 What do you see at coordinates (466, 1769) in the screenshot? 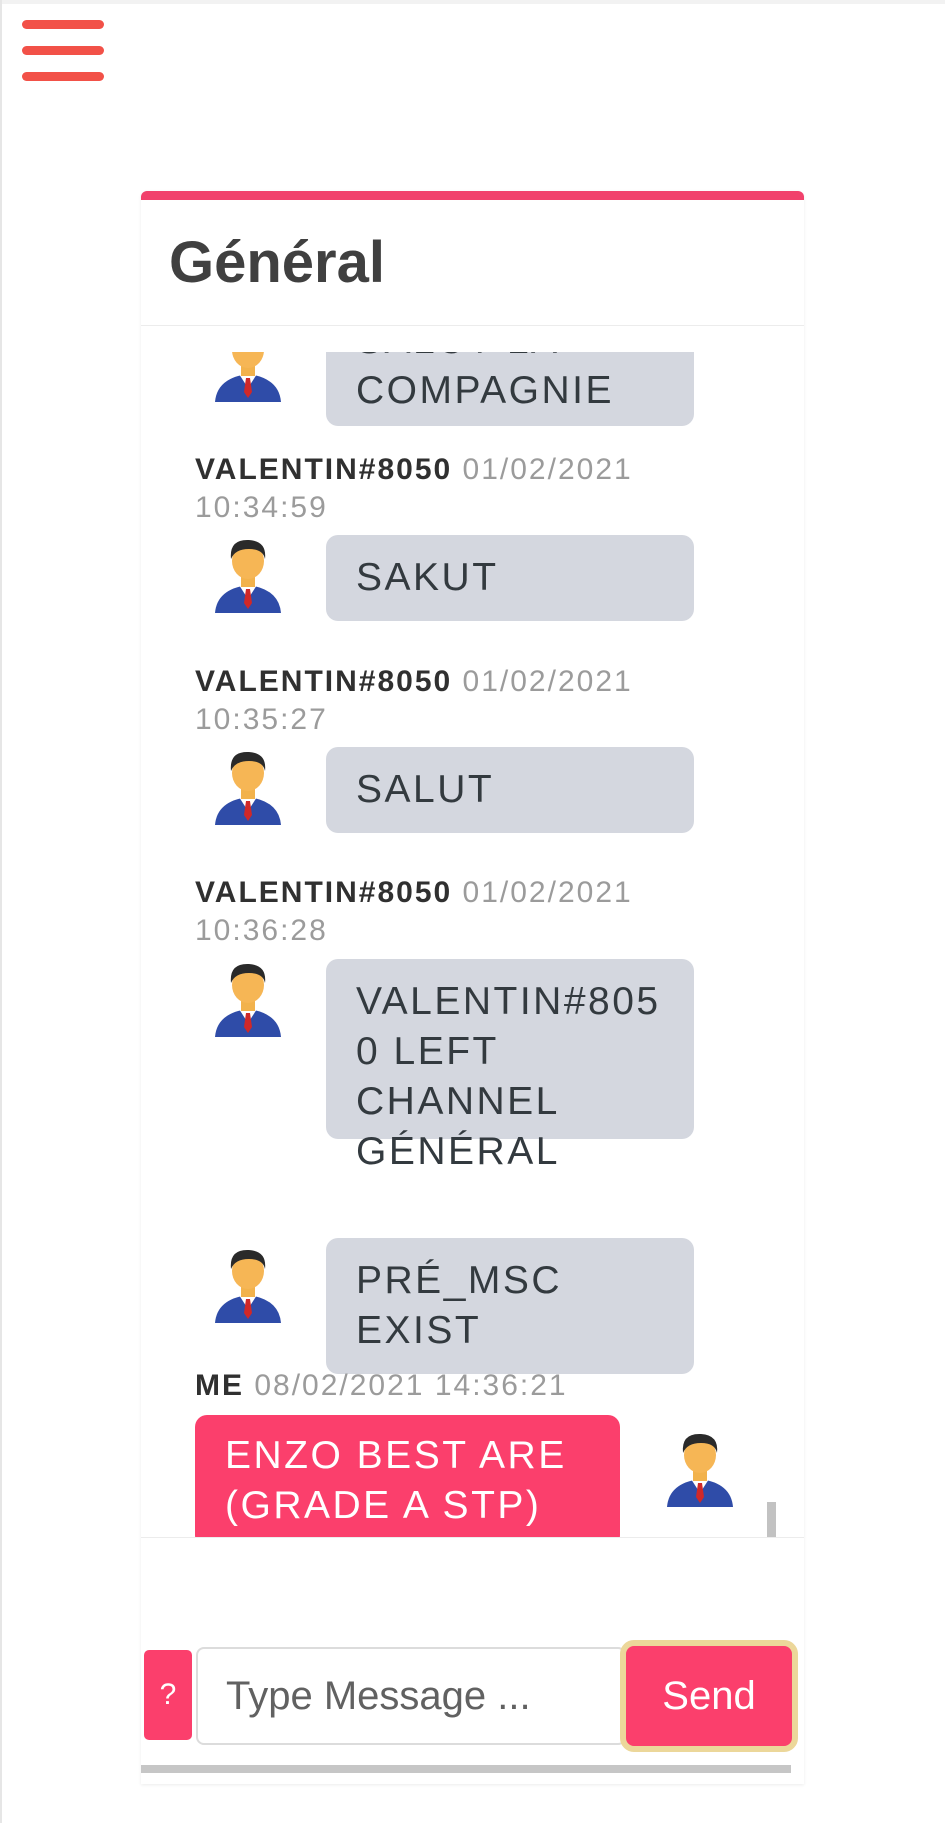
I see `composer-divider` at bounding box center [466, 1769].